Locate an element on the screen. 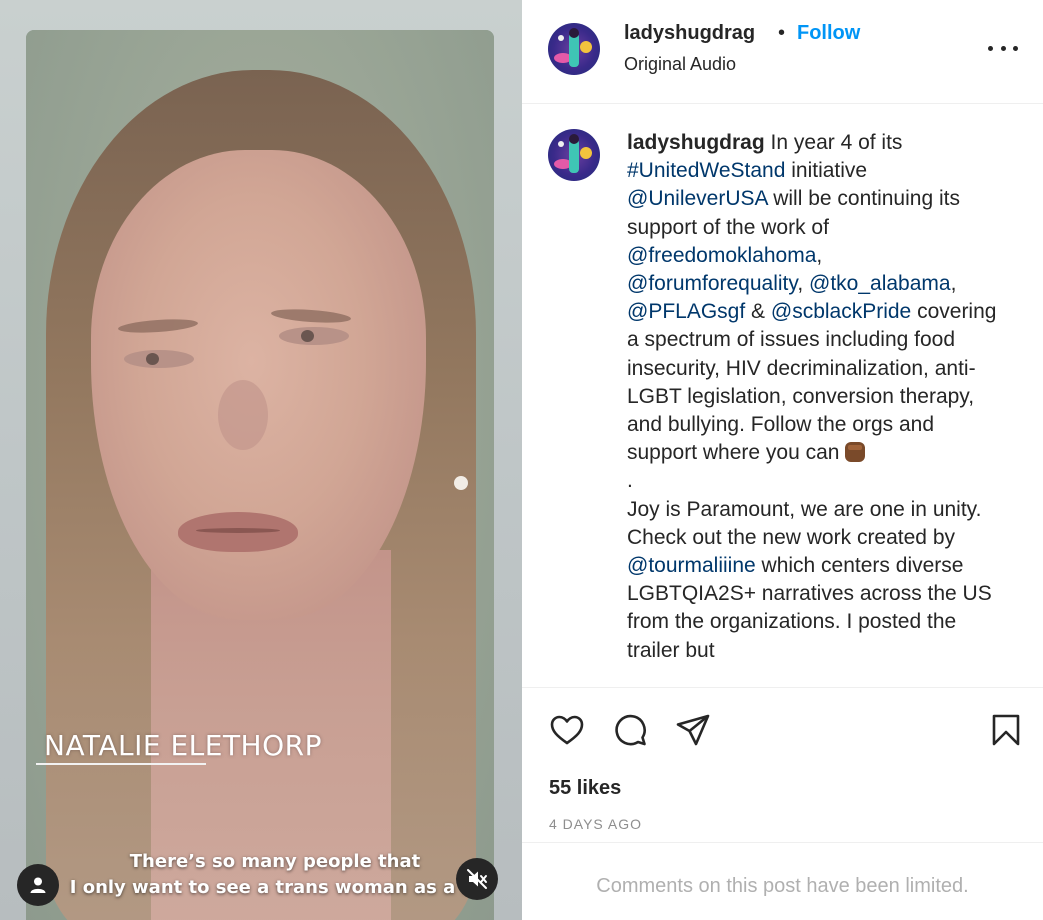  mention-link: @tko_alabama is located at coordinates (880, 283).